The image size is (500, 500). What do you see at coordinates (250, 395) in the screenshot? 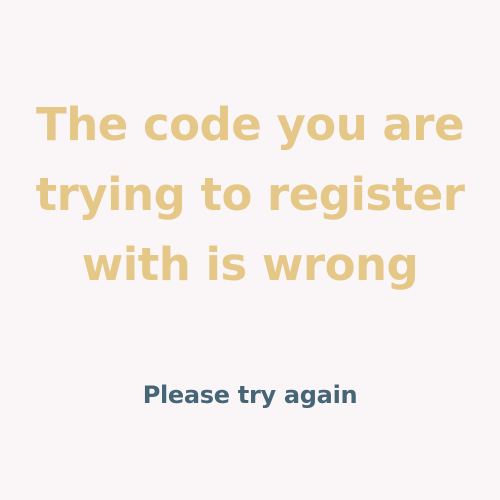
I see `retry-message: Please try again` at bounding box center [250, 395].